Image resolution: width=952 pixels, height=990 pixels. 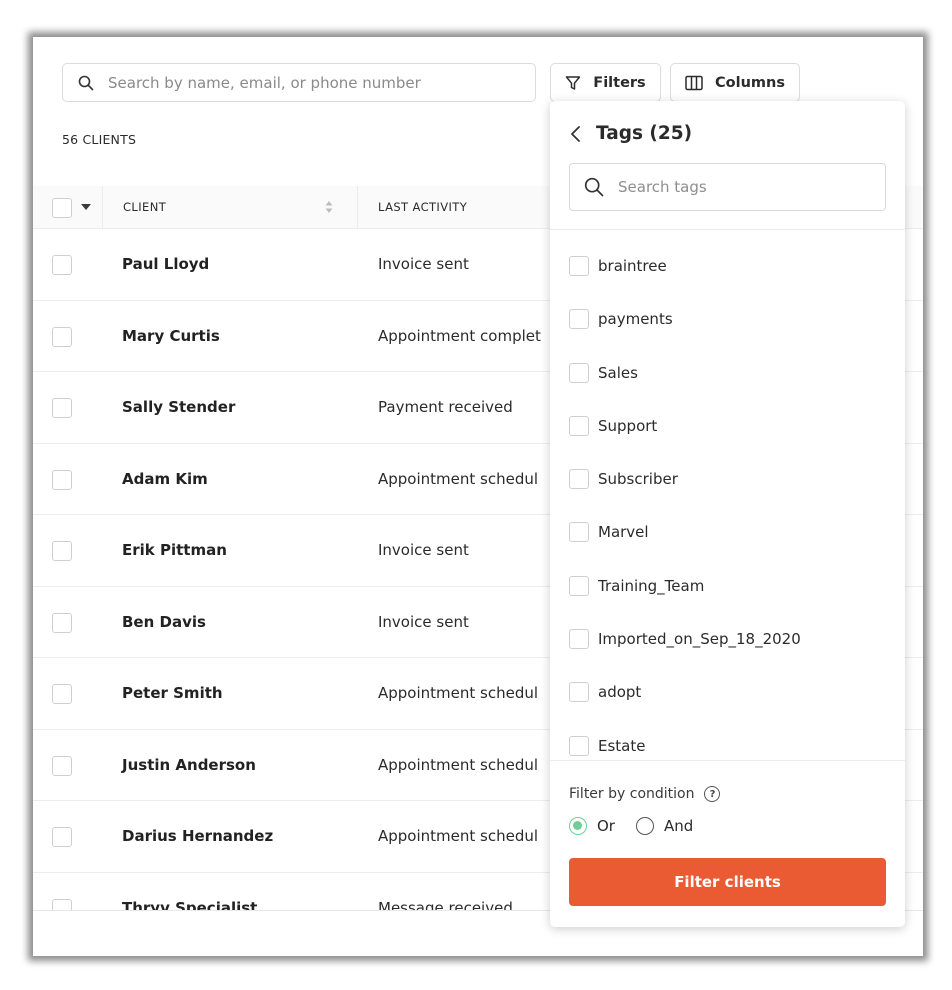 What do you see at coordinates (651, 586) in the screenshot?
I see `tag-label: Training_Team` at bounding box center [651, 586].